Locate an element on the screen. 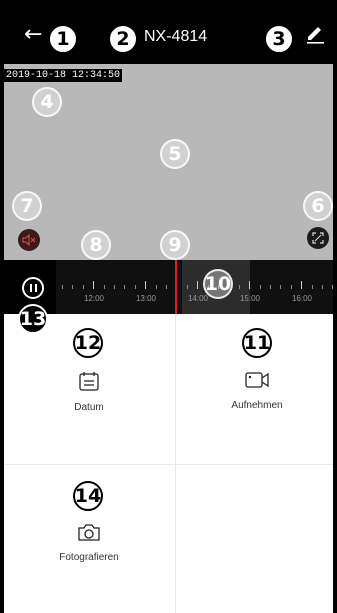 Image resolution: width=337 pixels, height=613 pixels. divider is located at coordinates (168, 464).